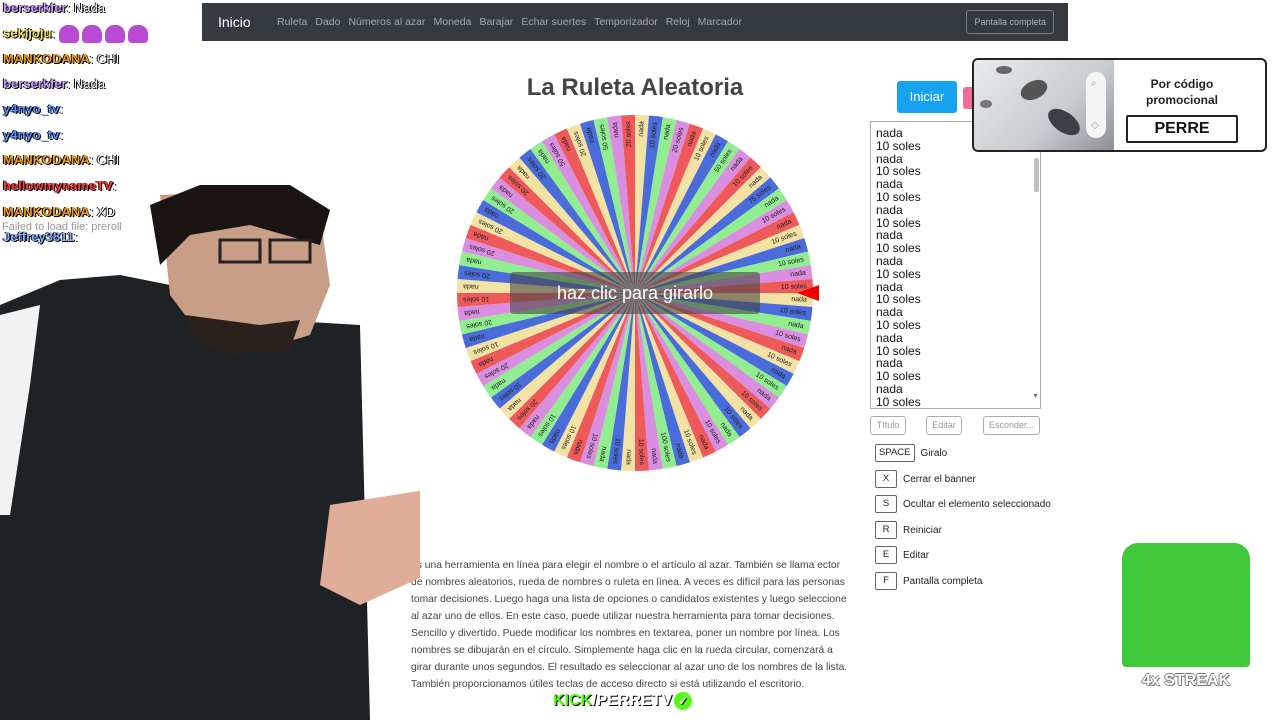 The width and height of the screenshot is (1280, 720). What do you see at coordinates (1181, 92) in the screenshot?
I see `promo-text: Por código promocional` at bounding box center [1181, 92].